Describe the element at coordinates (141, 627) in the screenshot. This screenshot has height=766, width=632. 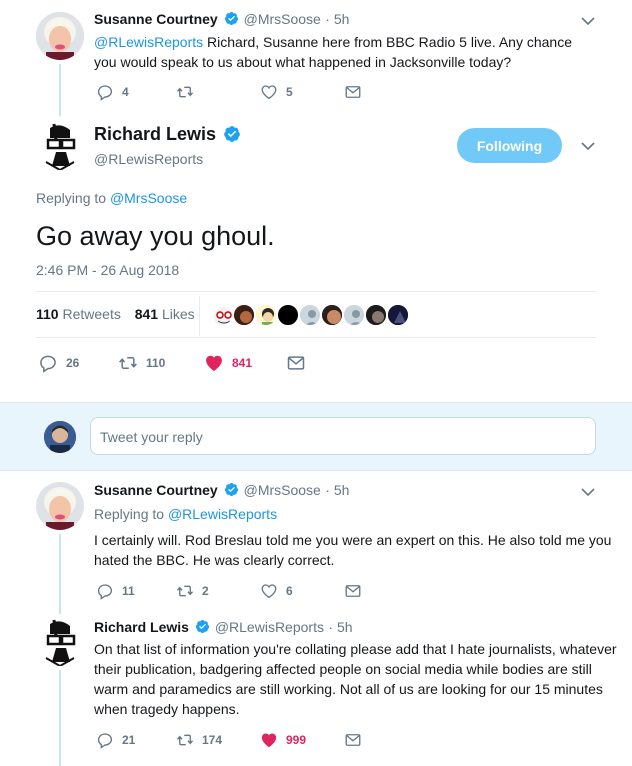
I see `author-name: Richard Lewis` at that location.